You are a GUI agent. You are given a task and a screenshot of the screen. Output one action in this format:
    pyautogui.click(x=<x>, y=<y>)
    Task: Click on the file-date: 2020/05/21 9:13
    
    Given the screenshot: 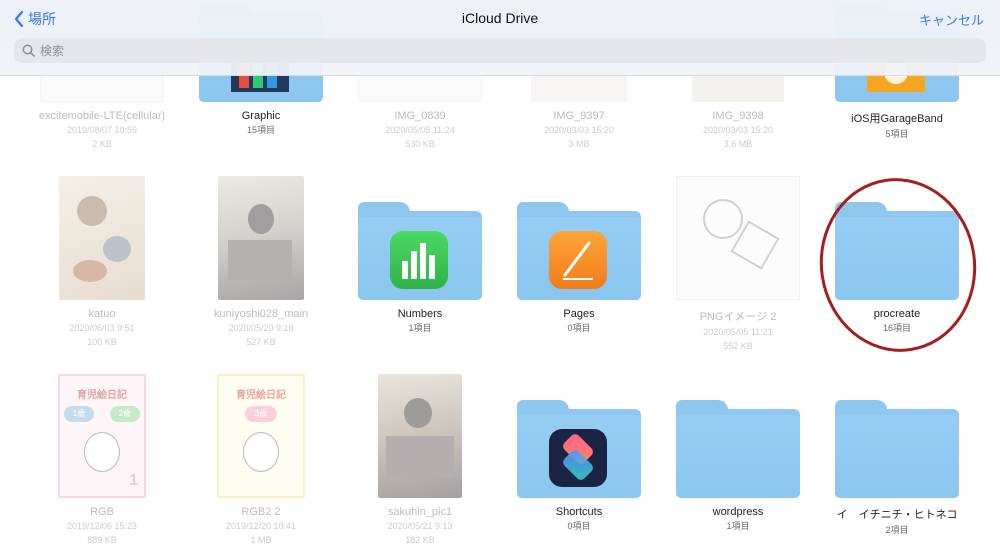 What is the action you would take?
    pyautogui.click(x=420, y=526)
    